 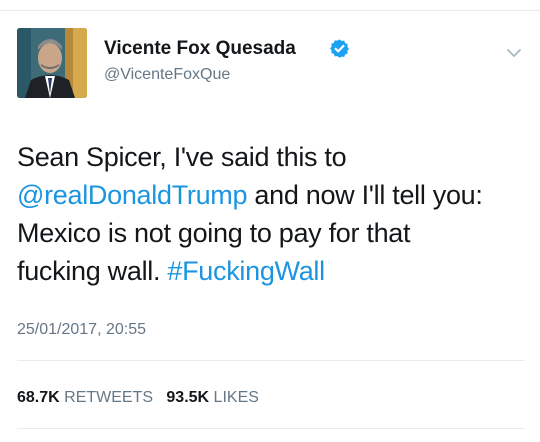 I want to click on top-divider, so click(x=270, y=10).